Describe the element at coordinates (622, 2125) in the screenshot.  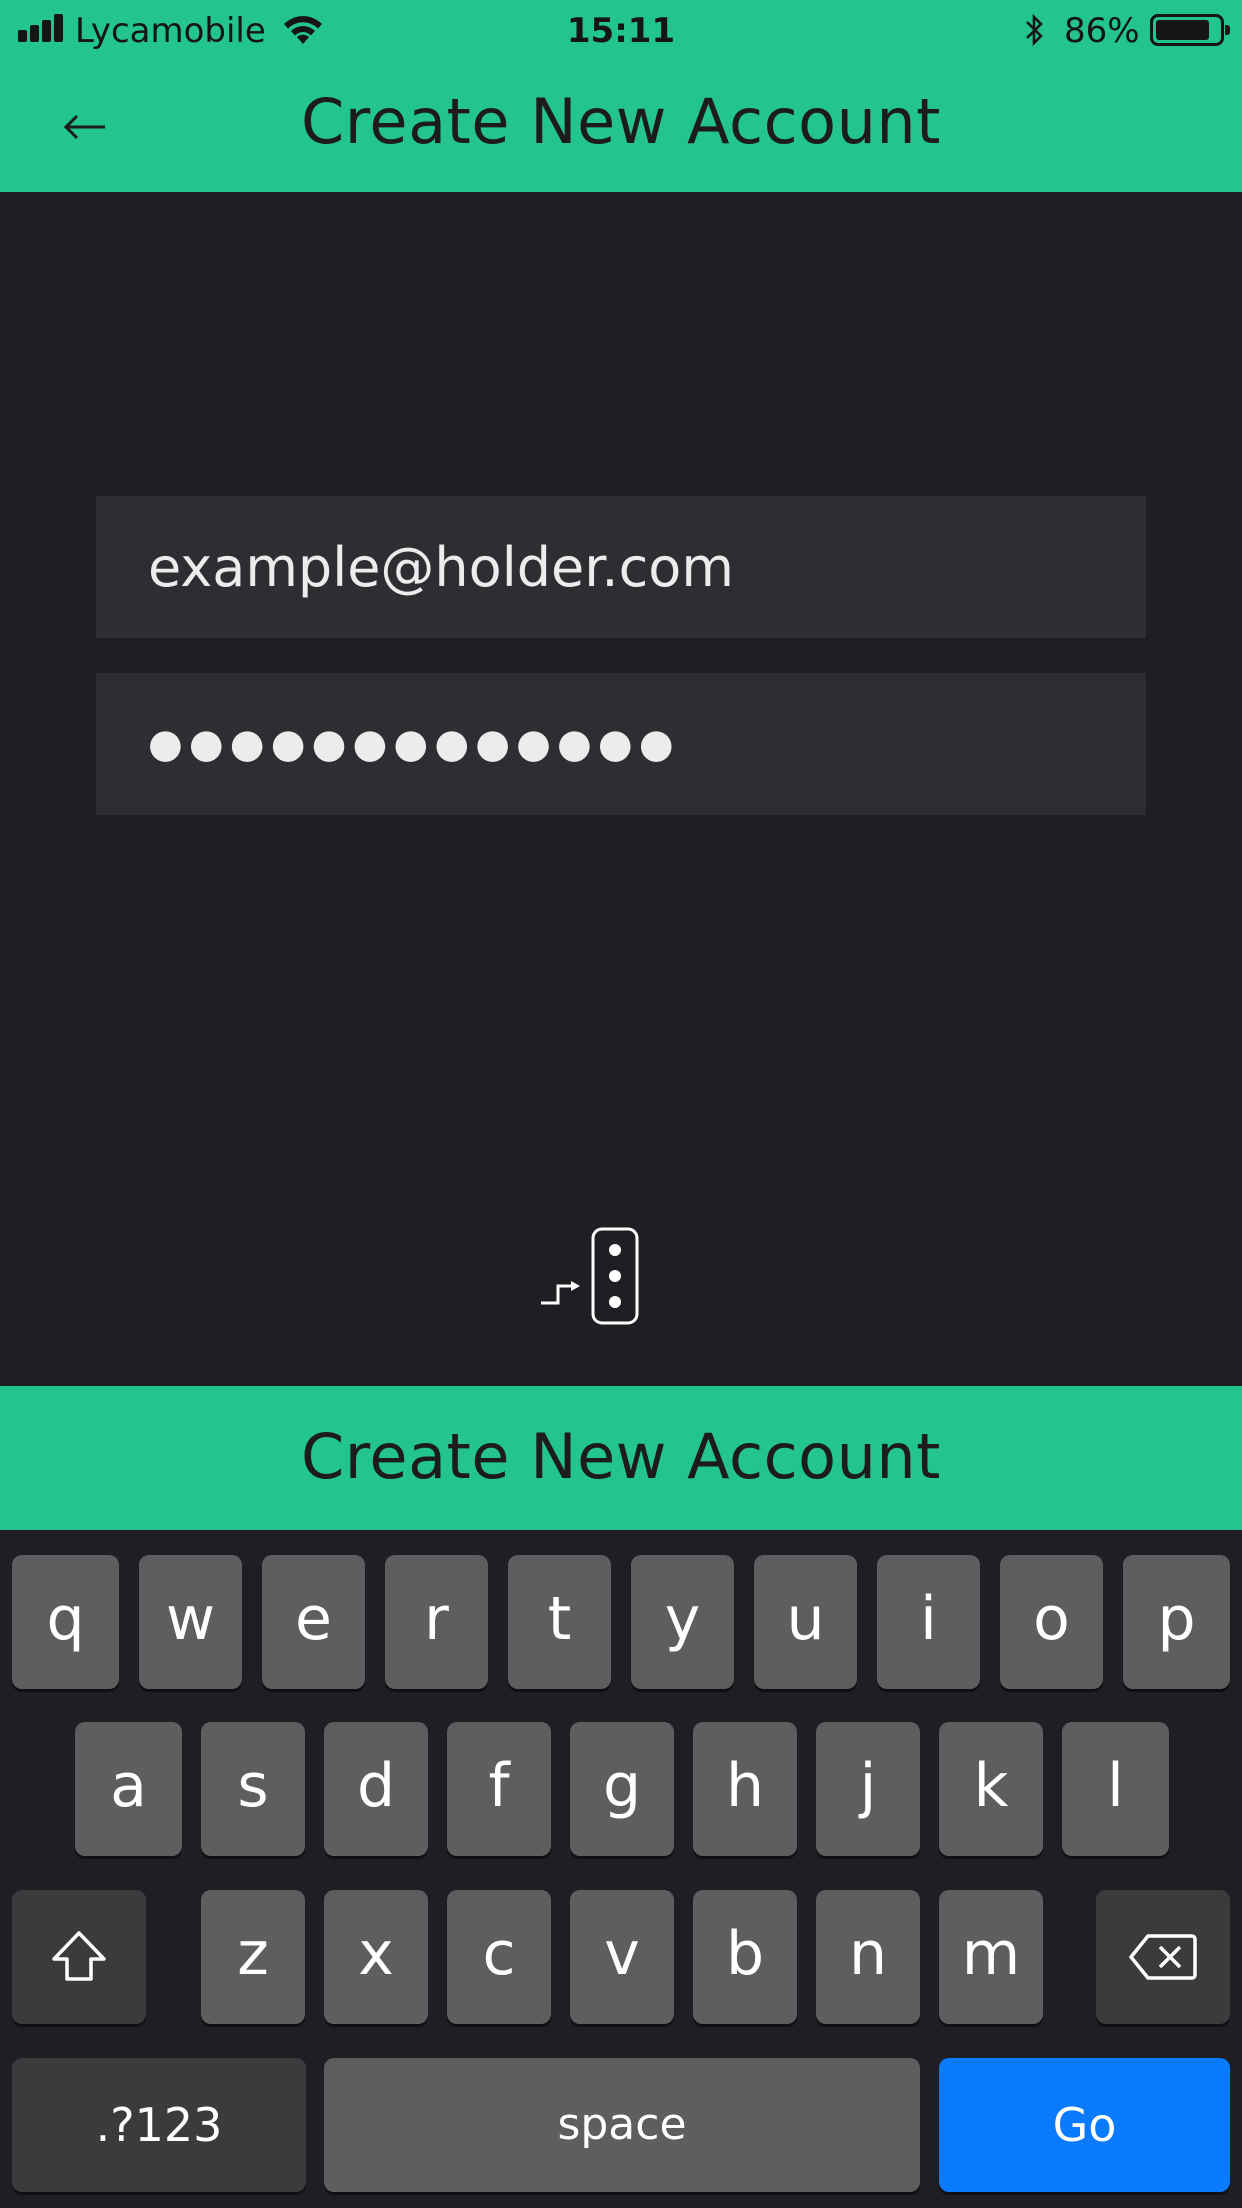
I see `space-key: space` at that location.